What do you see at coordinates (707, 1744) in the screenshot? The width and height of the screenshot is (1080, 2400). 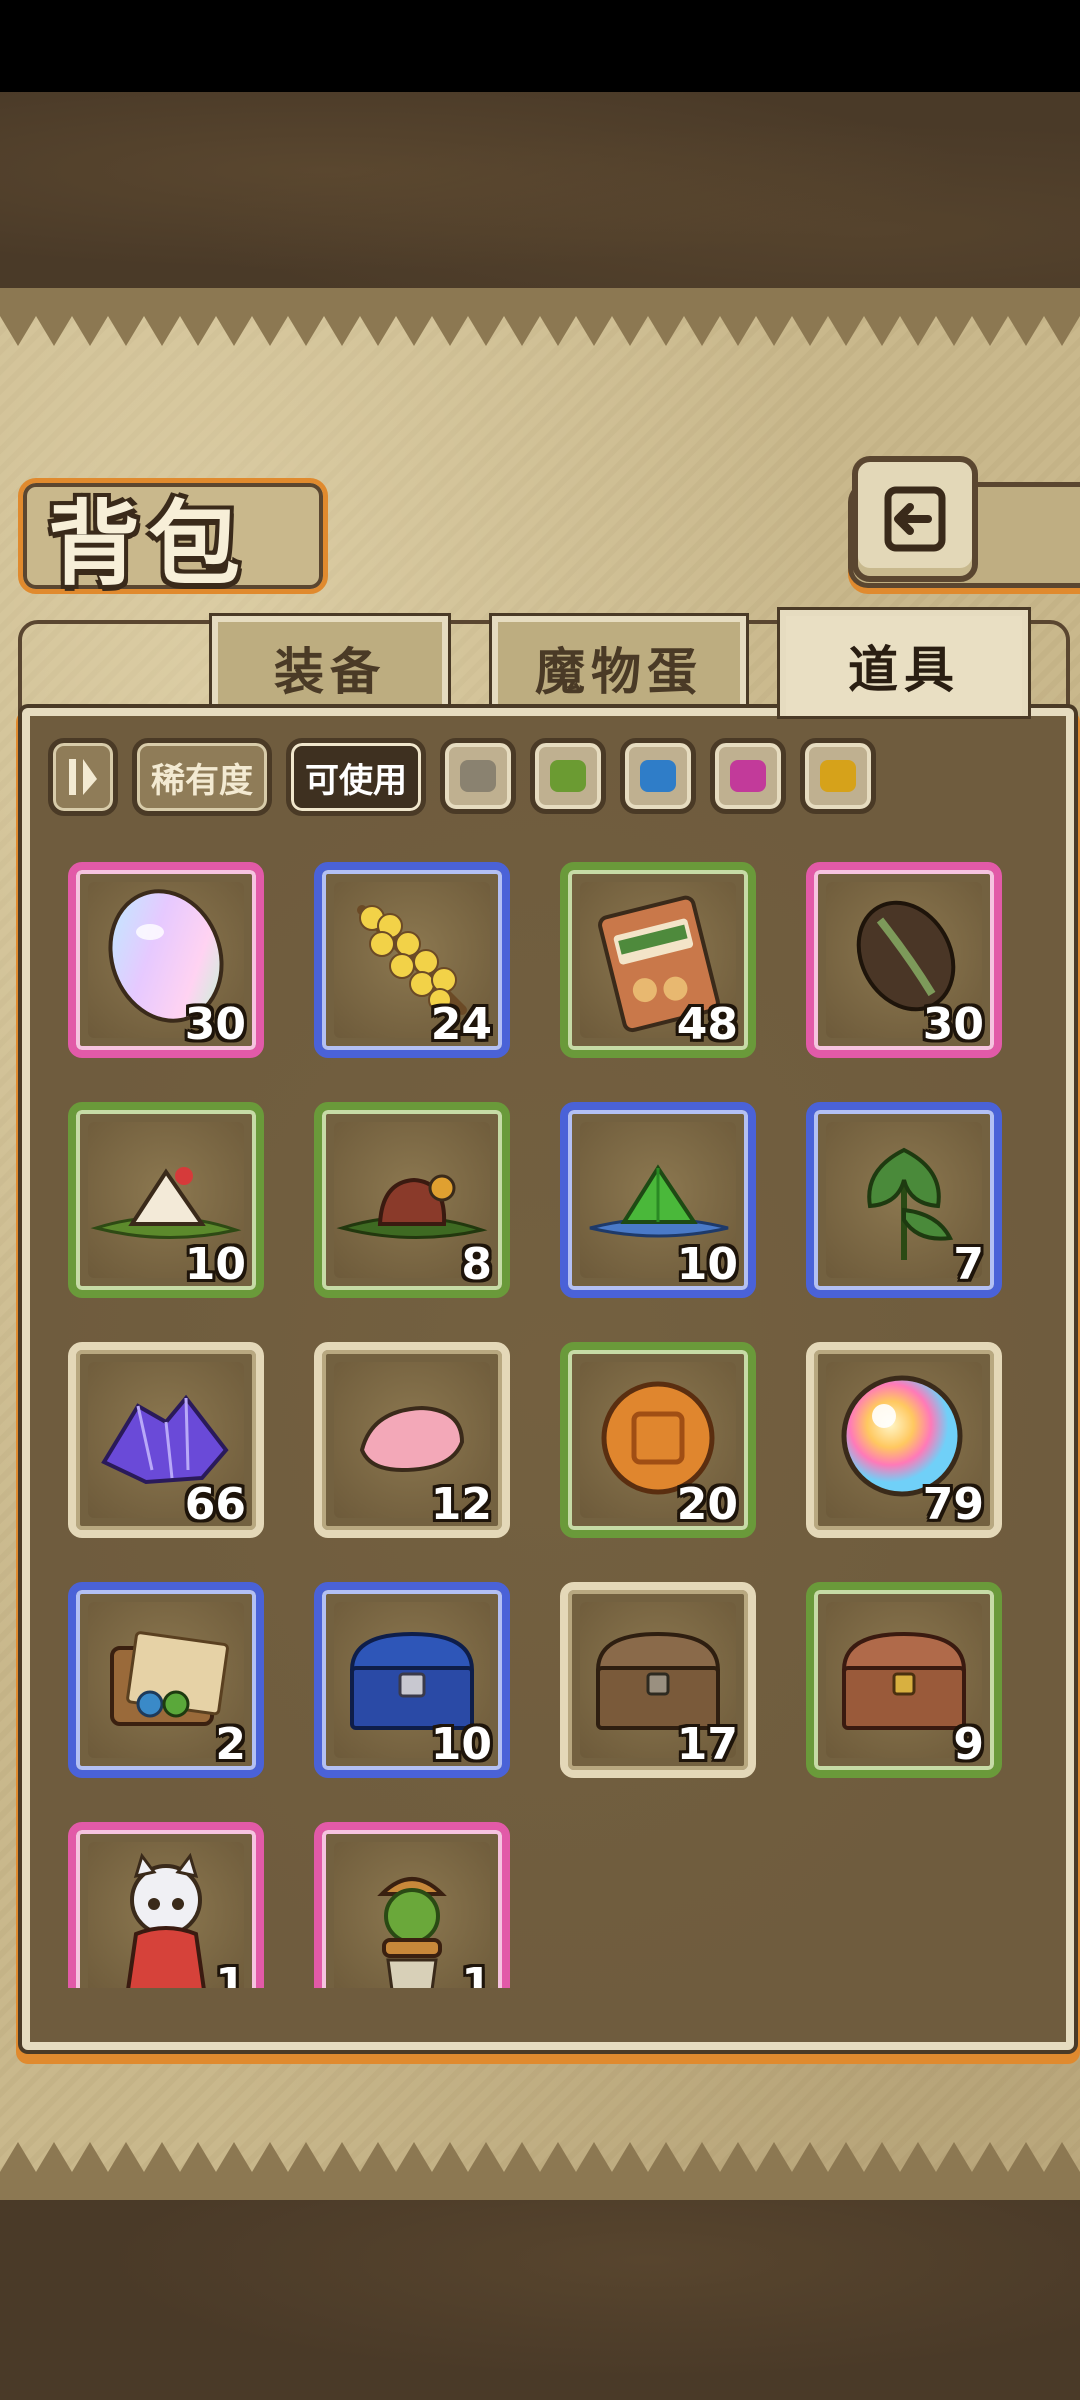 I see `item-count: 17` at bounding box center [707, 1744].